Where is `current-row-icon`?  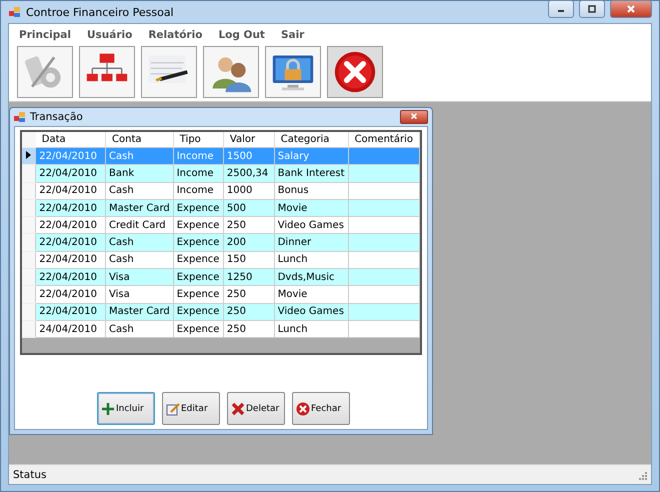 current-row-icon is located at coordinates (28, 154).